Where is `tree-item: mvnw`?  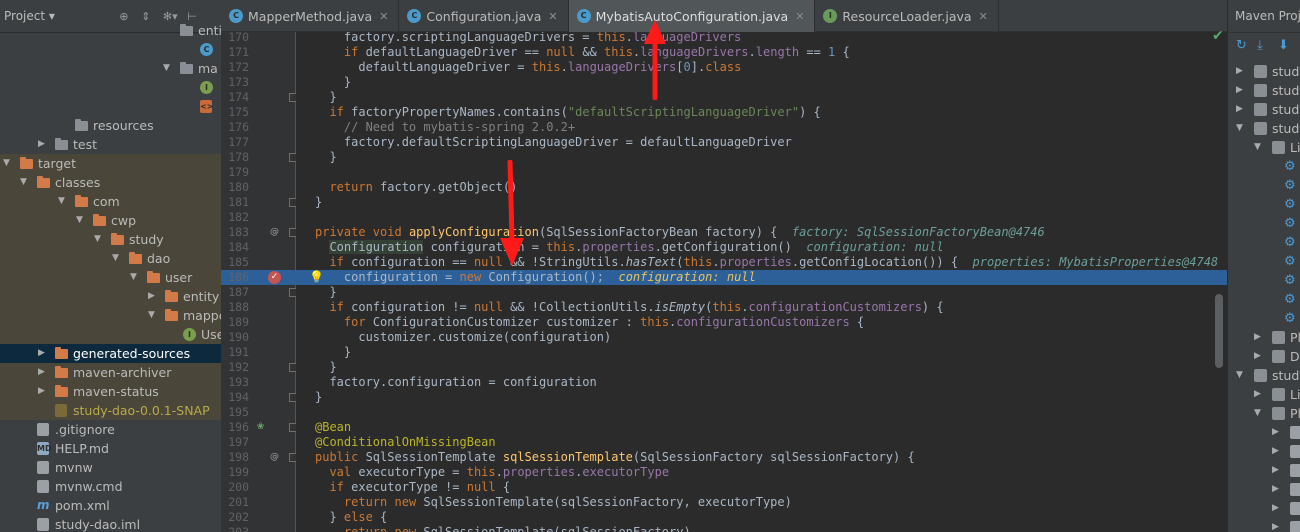 tree-item: mvnw is located at coordinates (110, 467).